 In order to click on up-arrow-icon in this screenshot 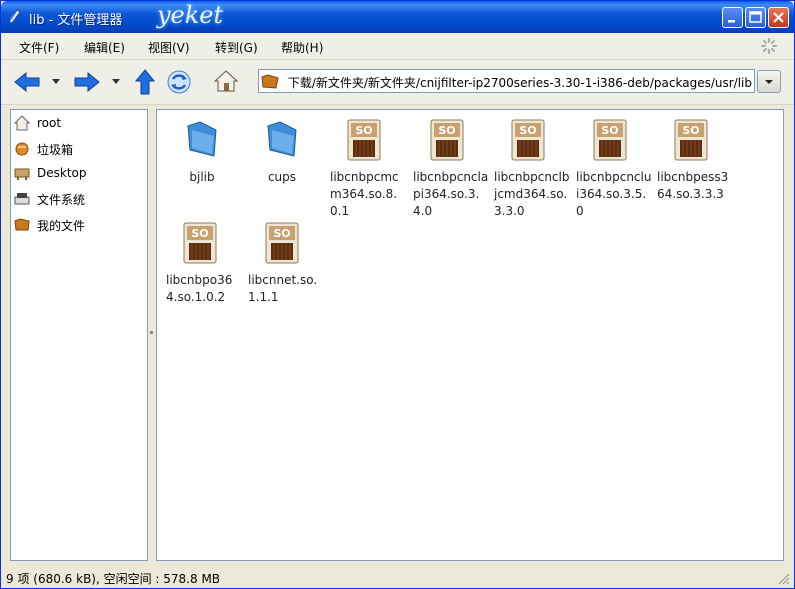, I will do `click(145, 82)`.